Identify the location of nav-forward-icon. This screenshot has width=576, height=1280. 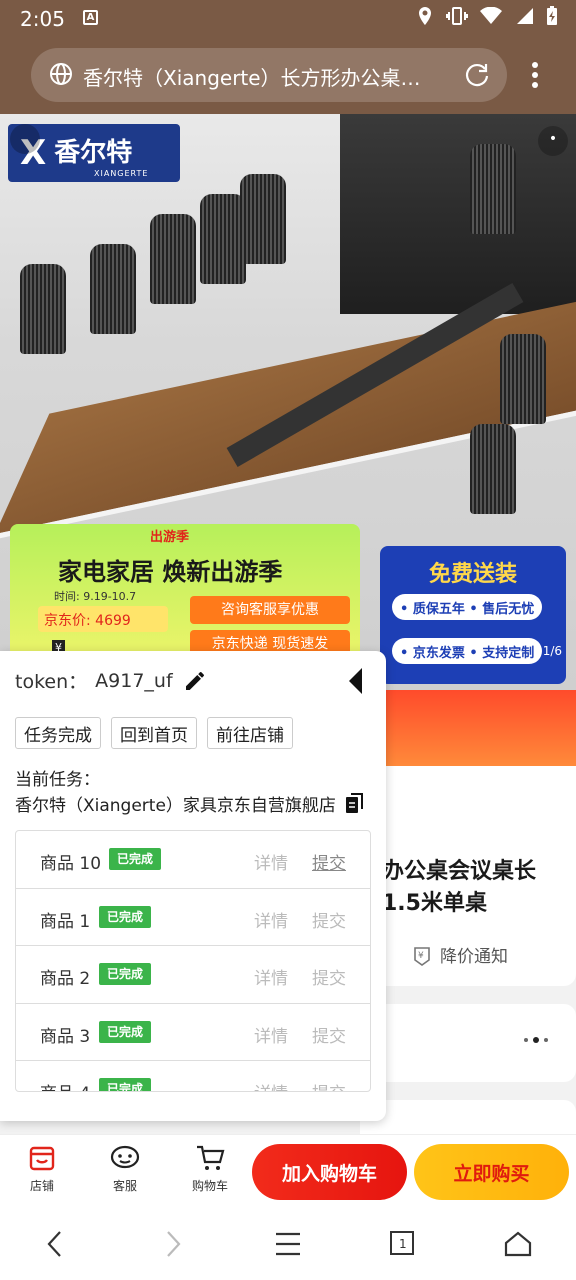
(172, 1244).